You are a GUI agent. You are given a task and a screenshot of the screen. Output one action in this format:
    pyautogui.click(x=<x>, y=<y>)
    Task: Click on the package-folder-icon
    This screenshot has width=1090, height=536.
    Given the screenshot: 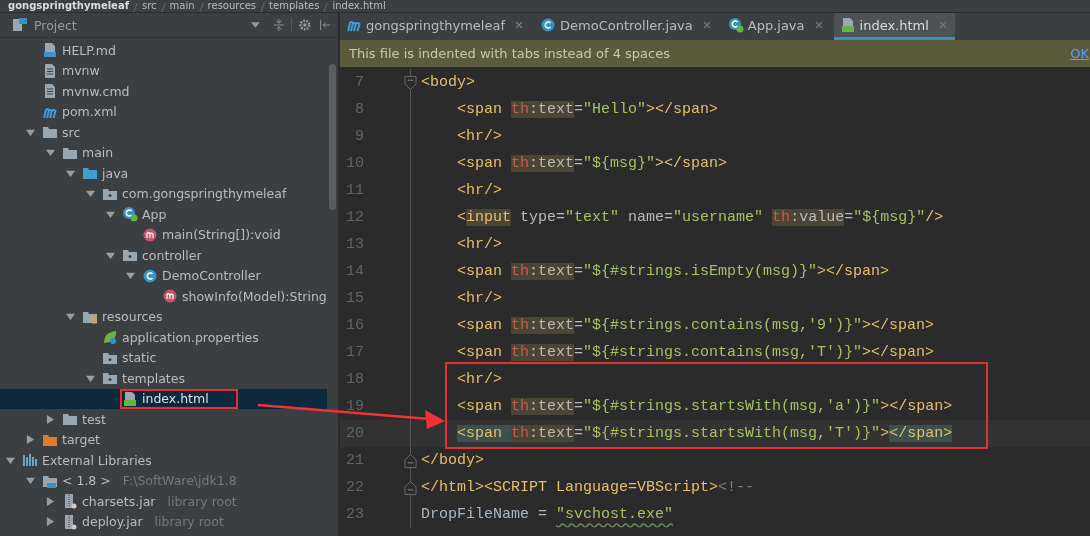 What is the action you would take?
    pyautogui.click(x=110, y=378)
    